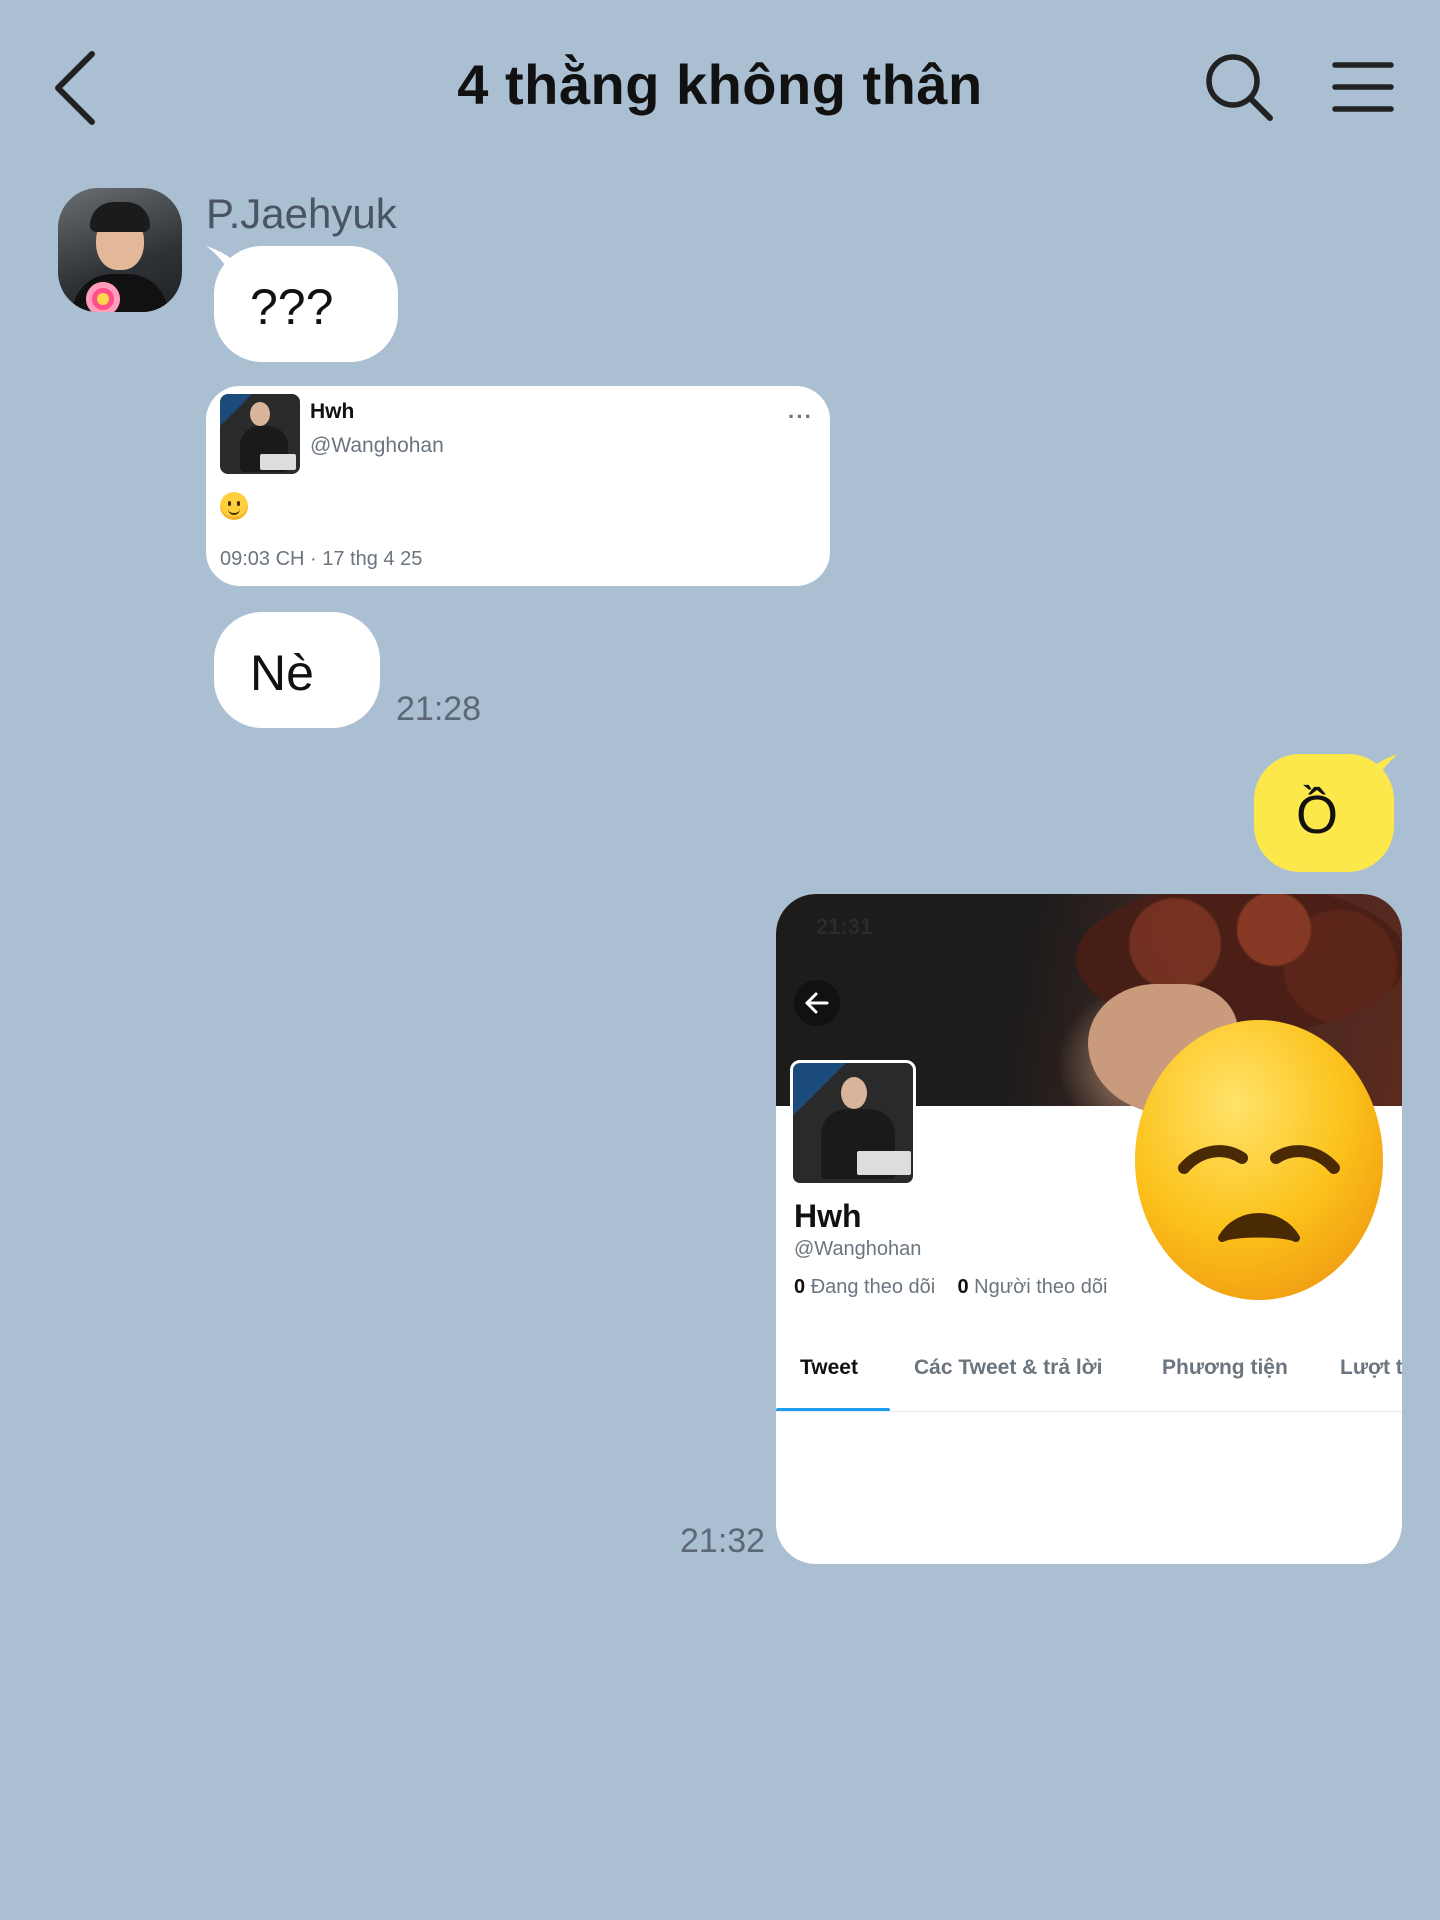 The height and width of the screenshot is (1920, 1440). I want to click on message-time: 21:32, so click(723, 1541).